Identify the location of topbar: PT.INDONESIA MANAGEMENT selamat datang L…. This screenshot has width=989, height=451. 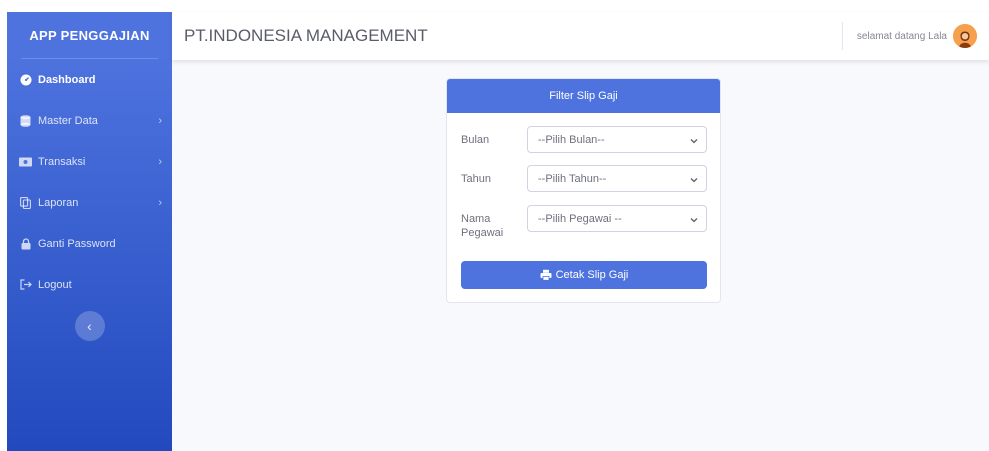
(580, 36).